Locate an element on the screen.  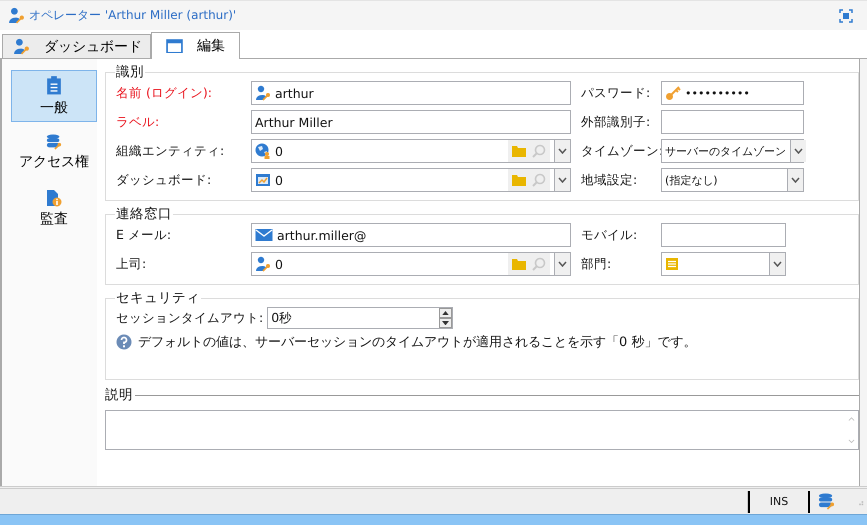
help-icon is located at coordinates (124, 342).